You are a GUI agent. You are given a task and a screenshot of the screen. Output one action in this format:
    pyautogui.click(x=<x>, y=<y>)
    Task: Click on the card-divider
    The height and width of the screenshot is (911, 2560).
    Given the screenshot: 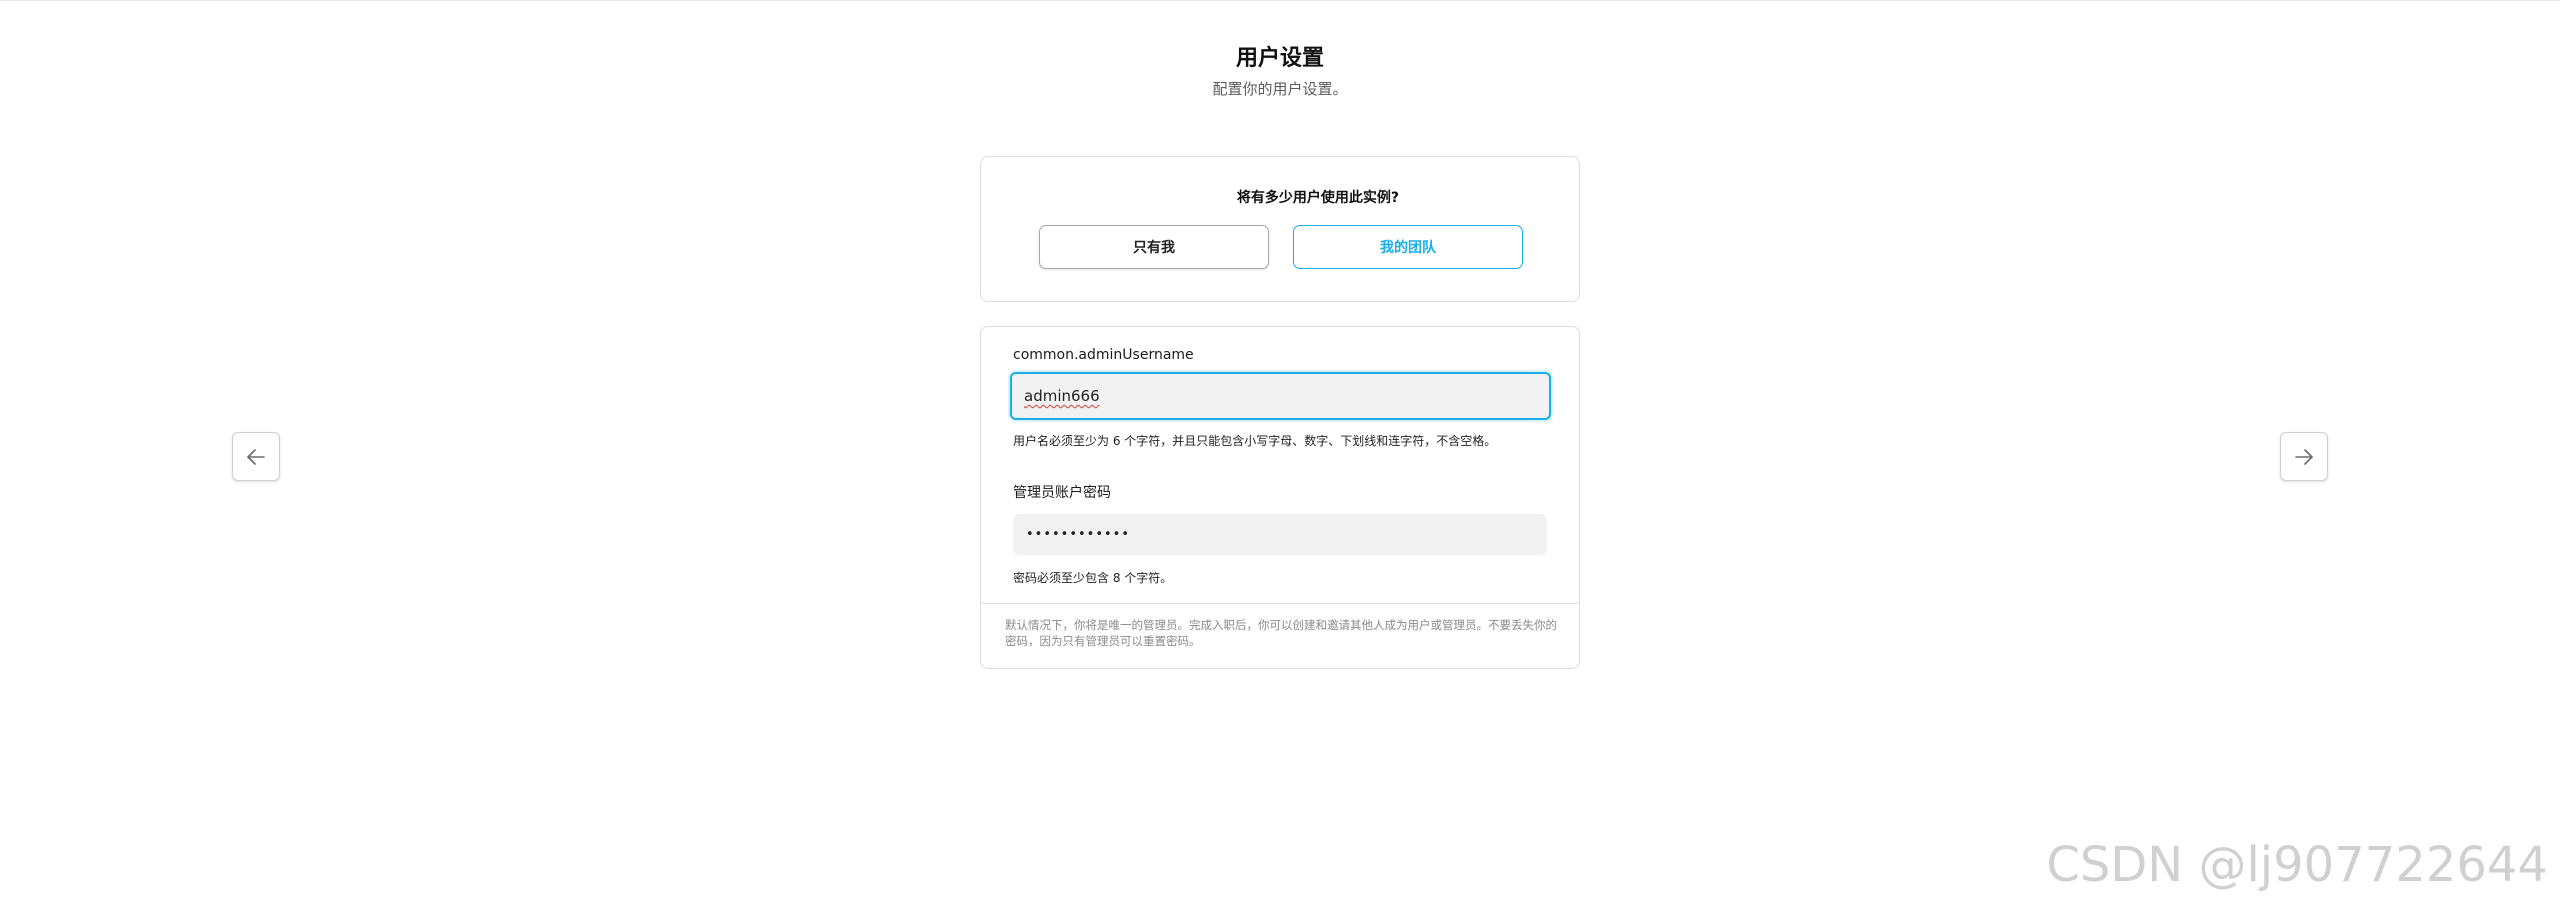 What is the action you would take?
    pyautogui.click(x=1280, y=603)
    